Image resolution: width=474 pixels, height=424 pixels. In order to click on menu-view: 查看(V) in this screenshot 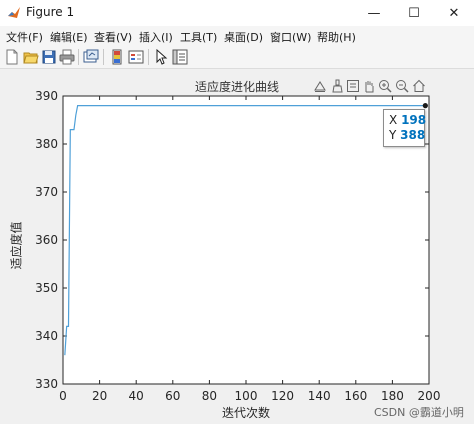, I will do `click(113, 37)`.